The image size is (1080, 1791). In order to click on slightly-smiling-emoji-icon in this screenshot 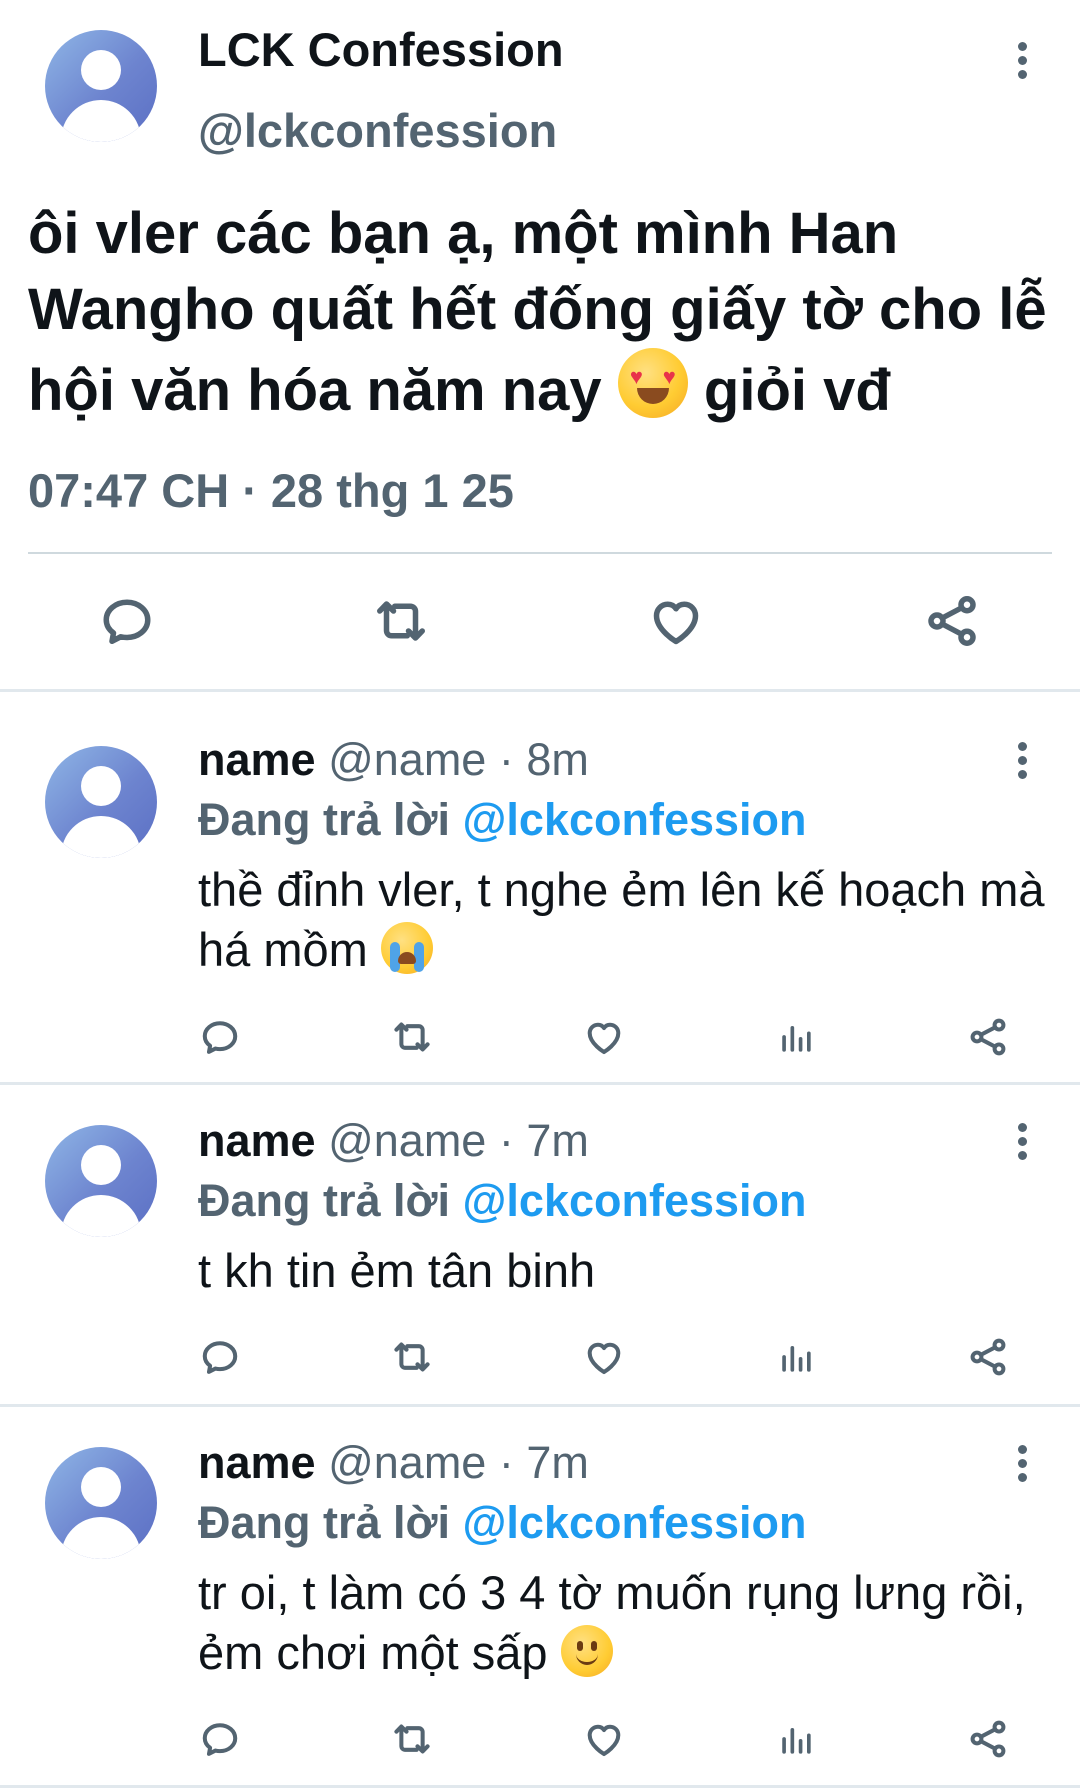, I will do `click(586, 1651)`.